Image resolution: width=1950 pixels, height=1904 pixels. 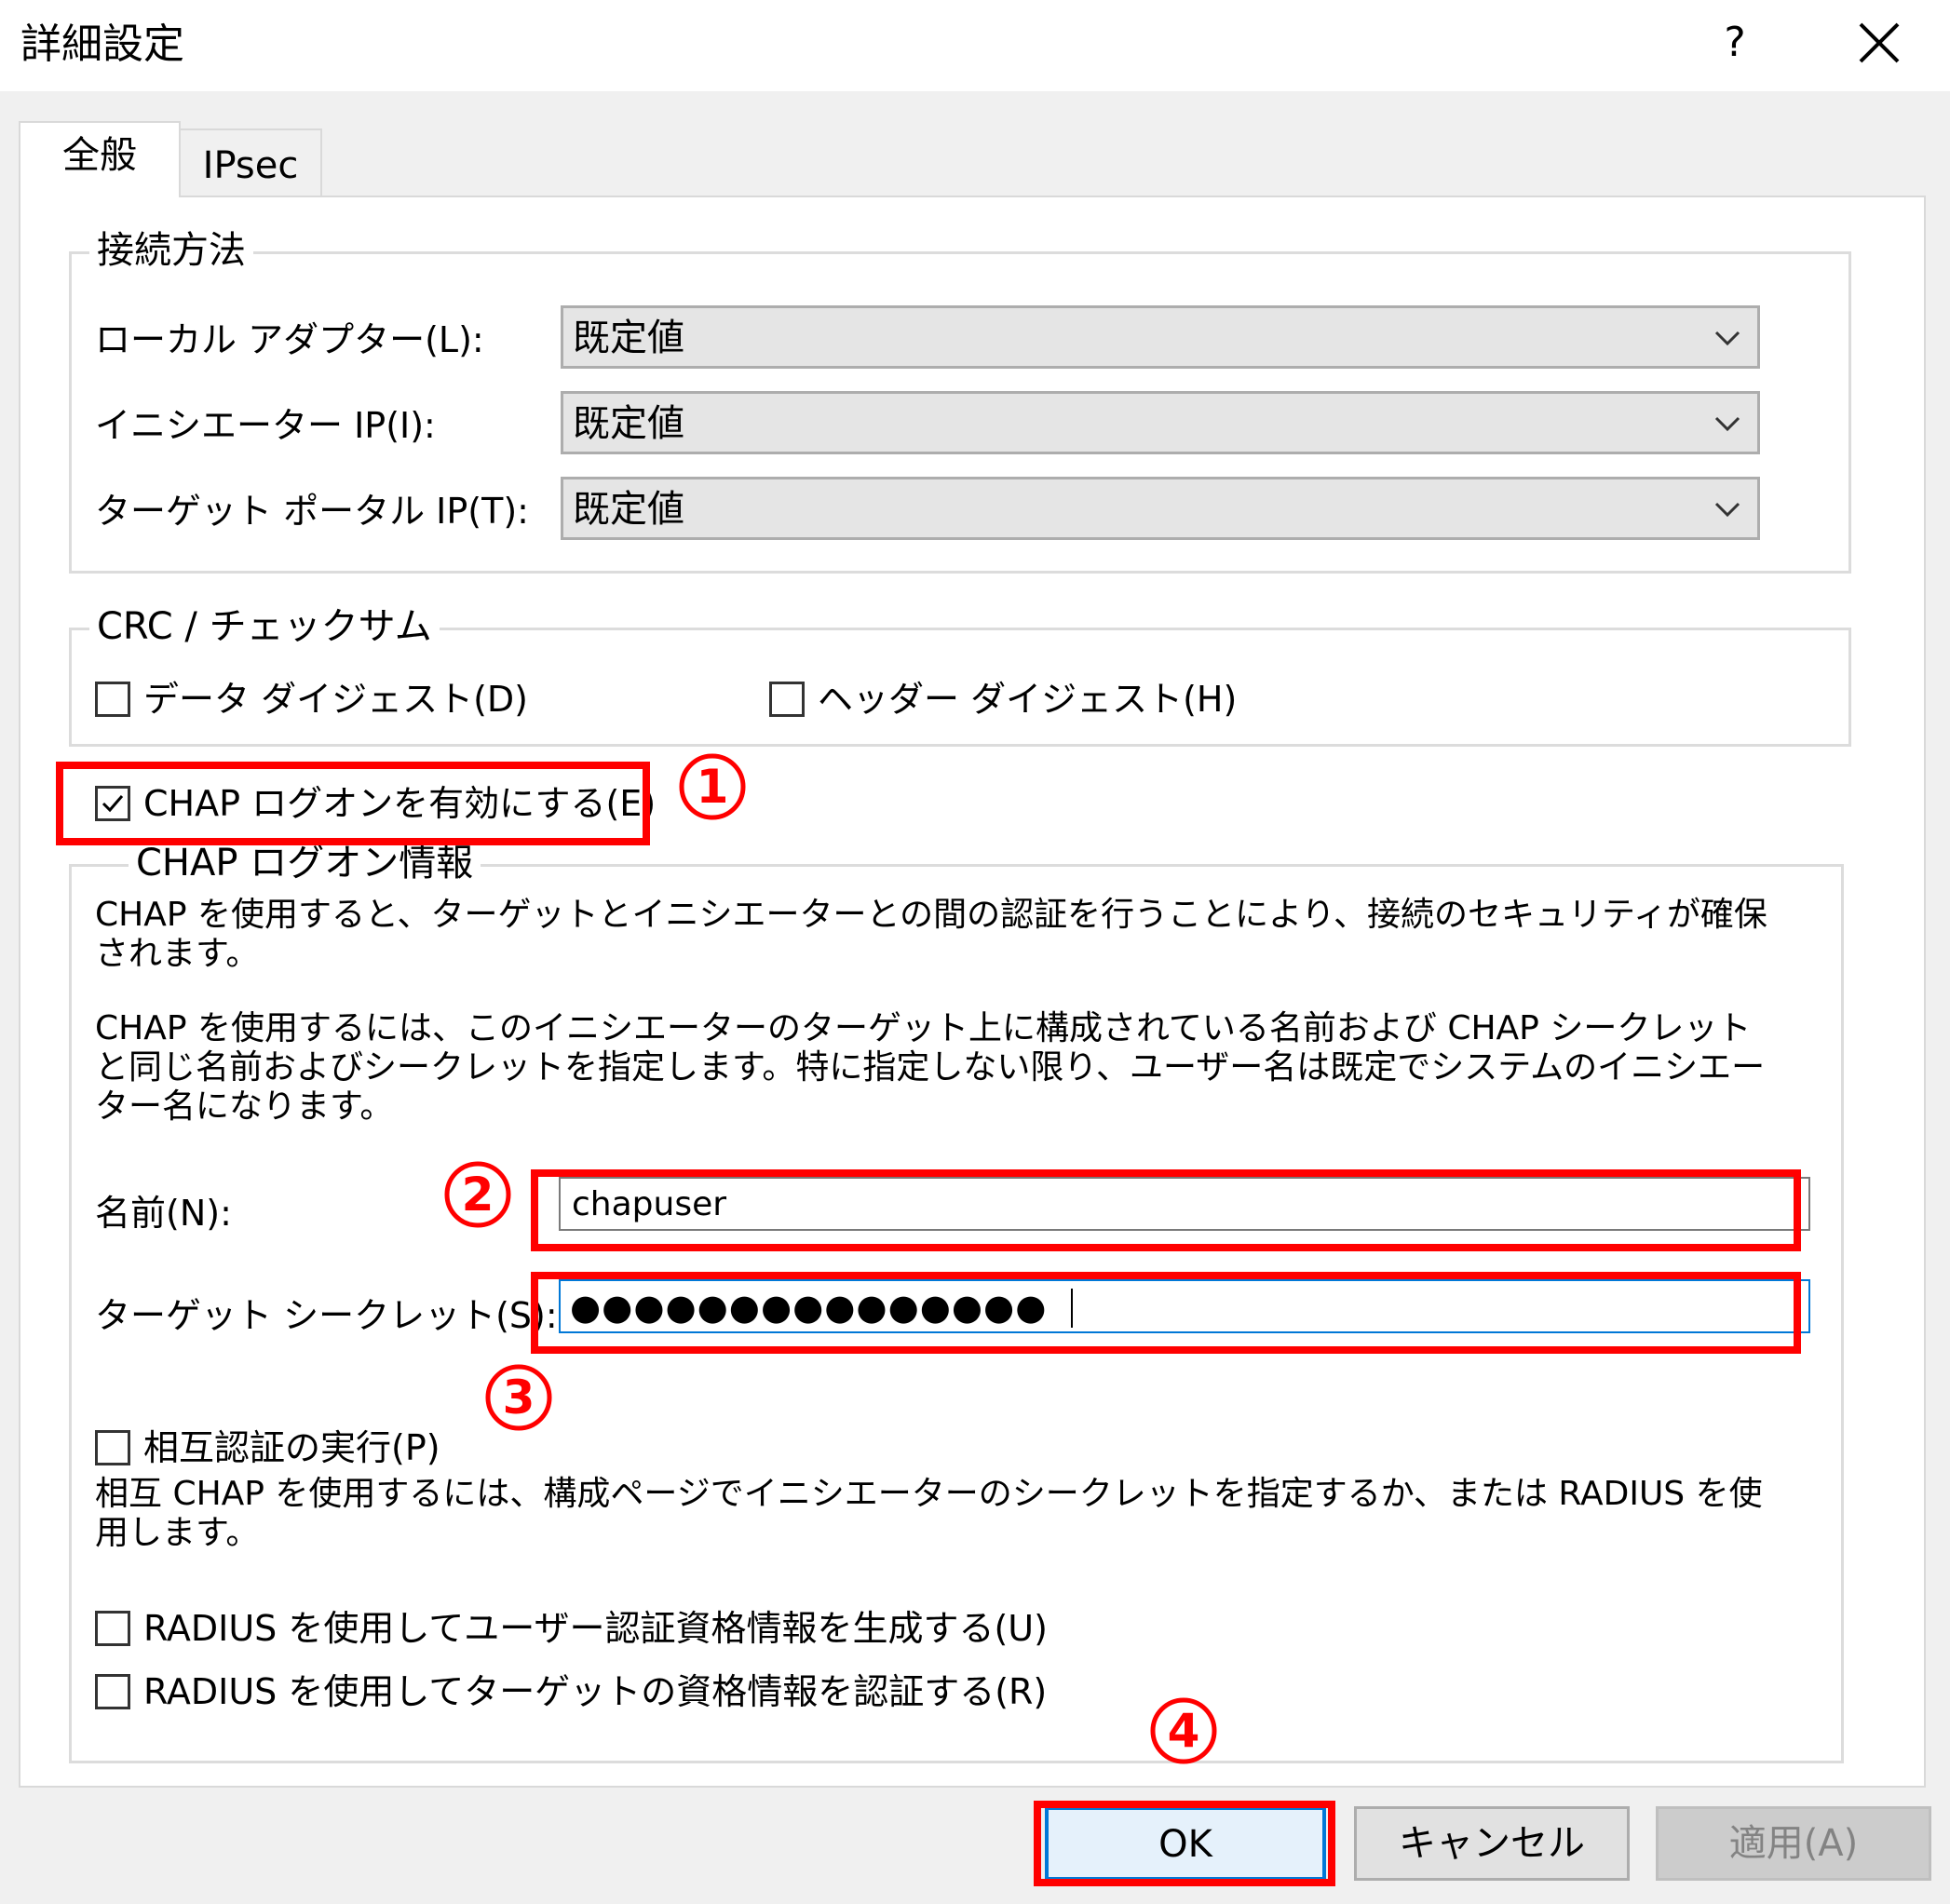 I want to click on initiator-ip-label: イニシエーター IP(I):, so click(x=265, y=425).